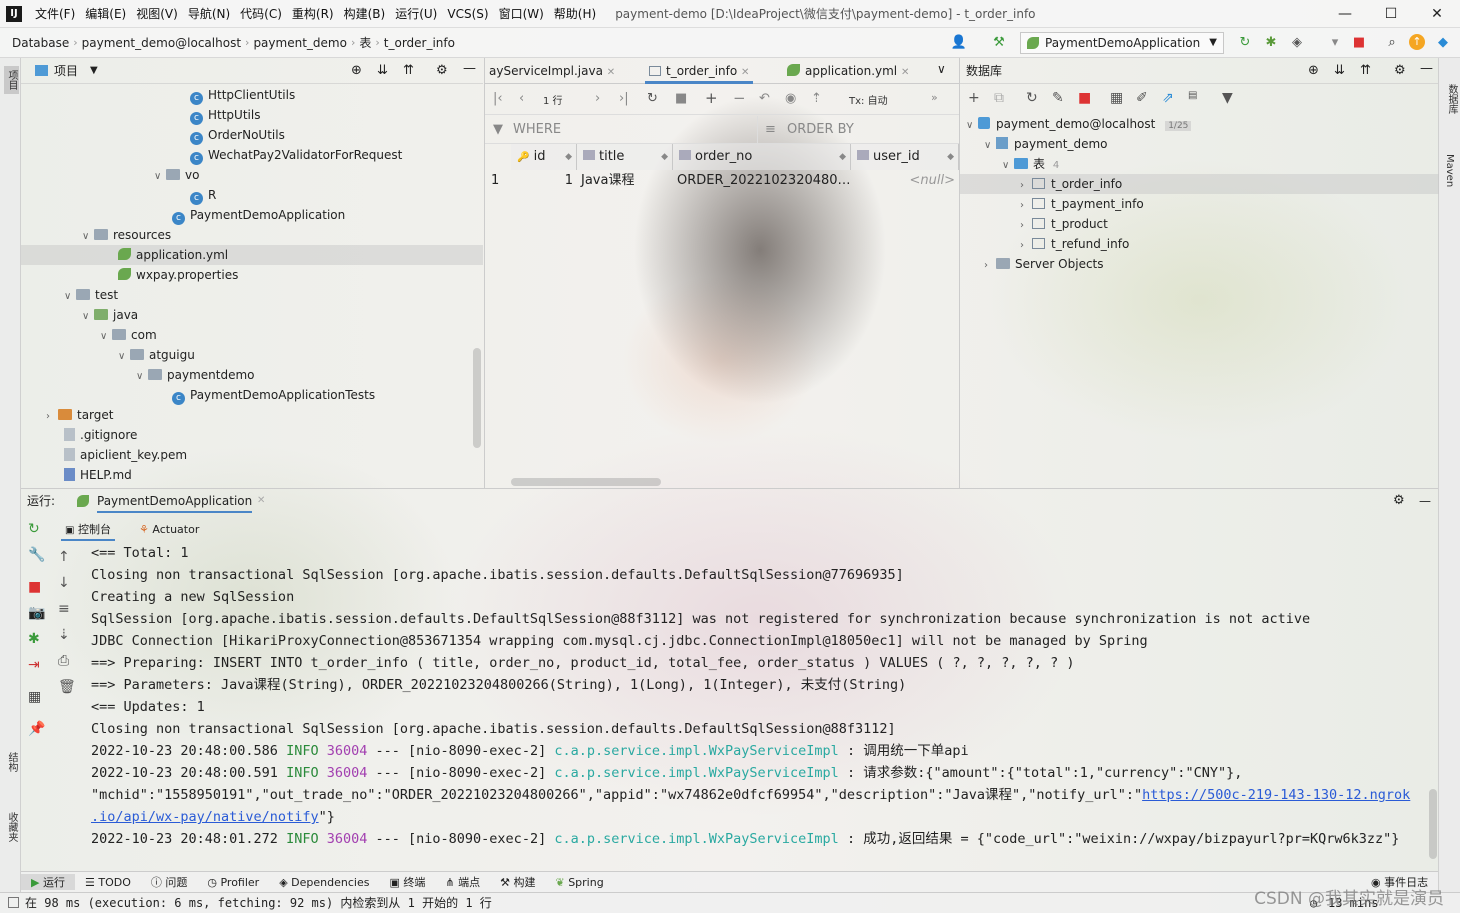  What do you see at coordinates (34, 697) in the screenshot?
I see `layout-icon: ▦` at bounding box center [34, 697].